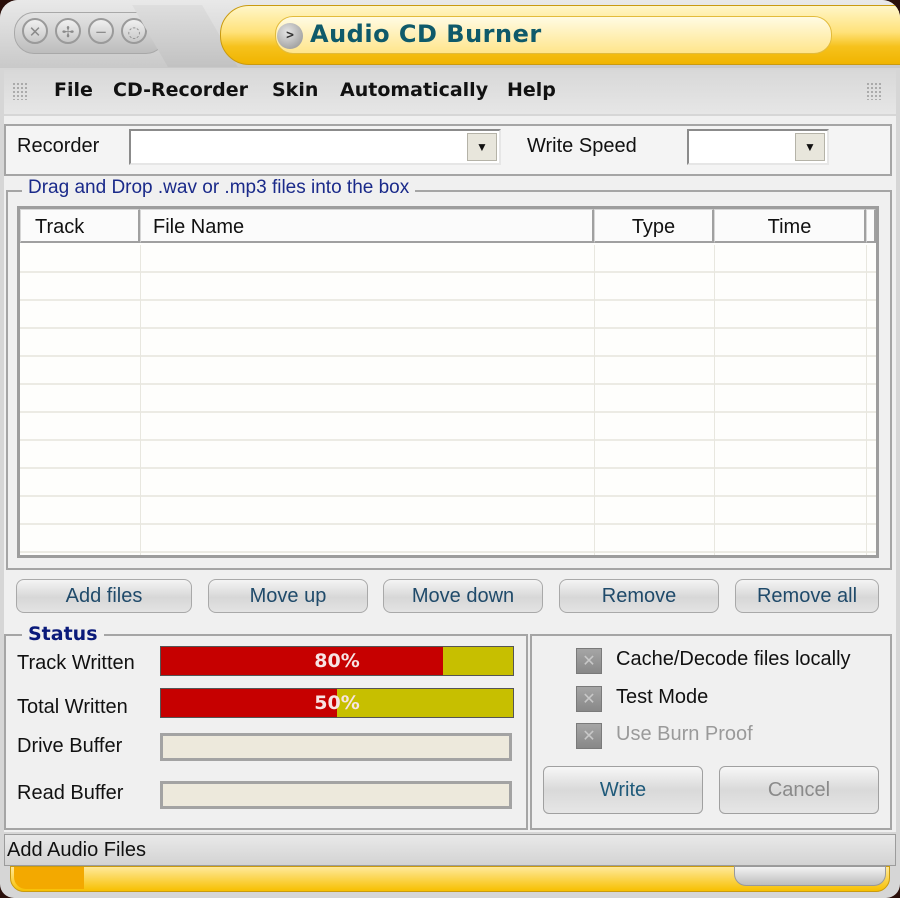 The height and width of the screenshot is (898, 900). I want to click on remove-button: Remove, so click(639, 596).